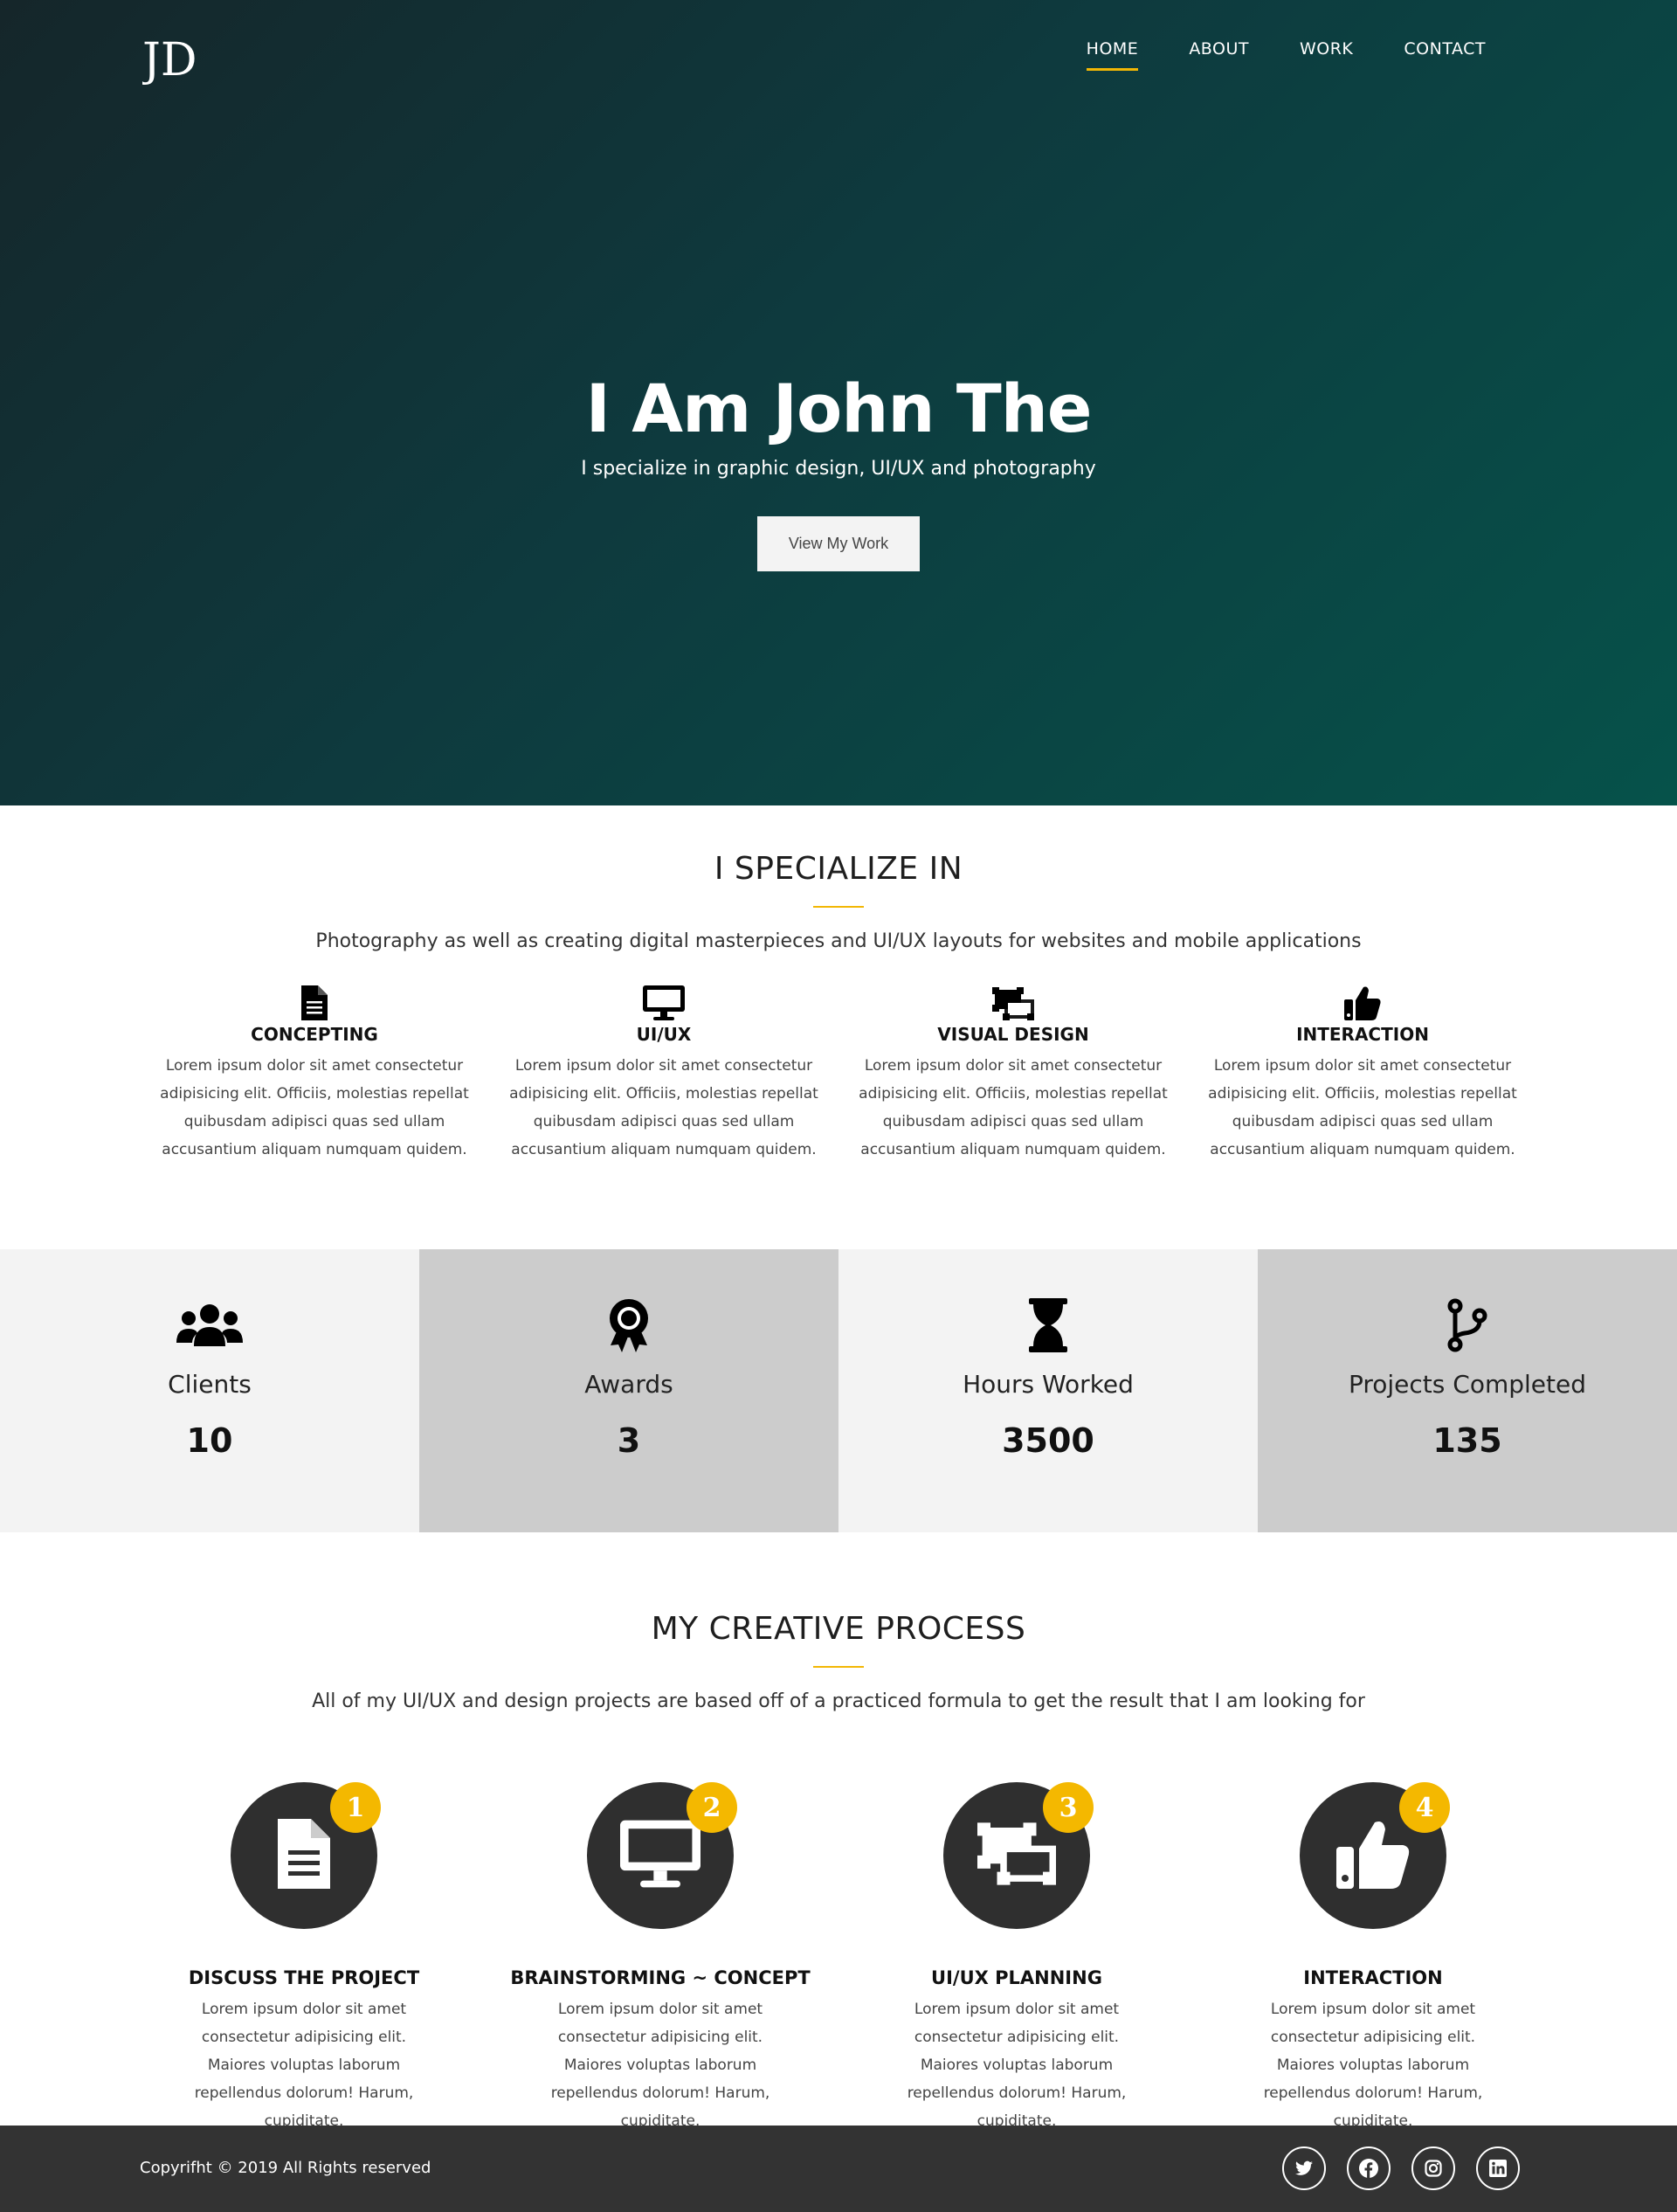 Image resolution: width=1677 pixels, height=2212 pixels. I want to click on step-circle: 1, so click(306, 1855).